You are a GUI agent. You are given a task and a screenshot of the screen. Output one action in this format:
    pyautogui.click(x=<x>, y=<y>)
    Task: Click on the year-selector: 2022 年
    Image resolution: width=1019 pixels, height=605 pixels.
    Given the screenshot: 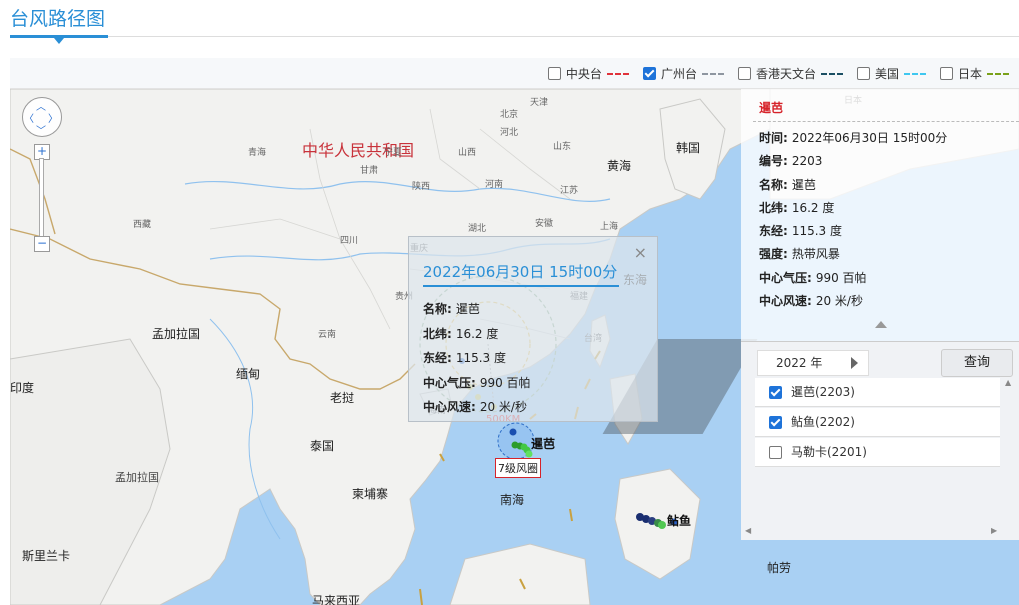 What is the action you would take?
    pyautogui.click(x=813, y=363)
    